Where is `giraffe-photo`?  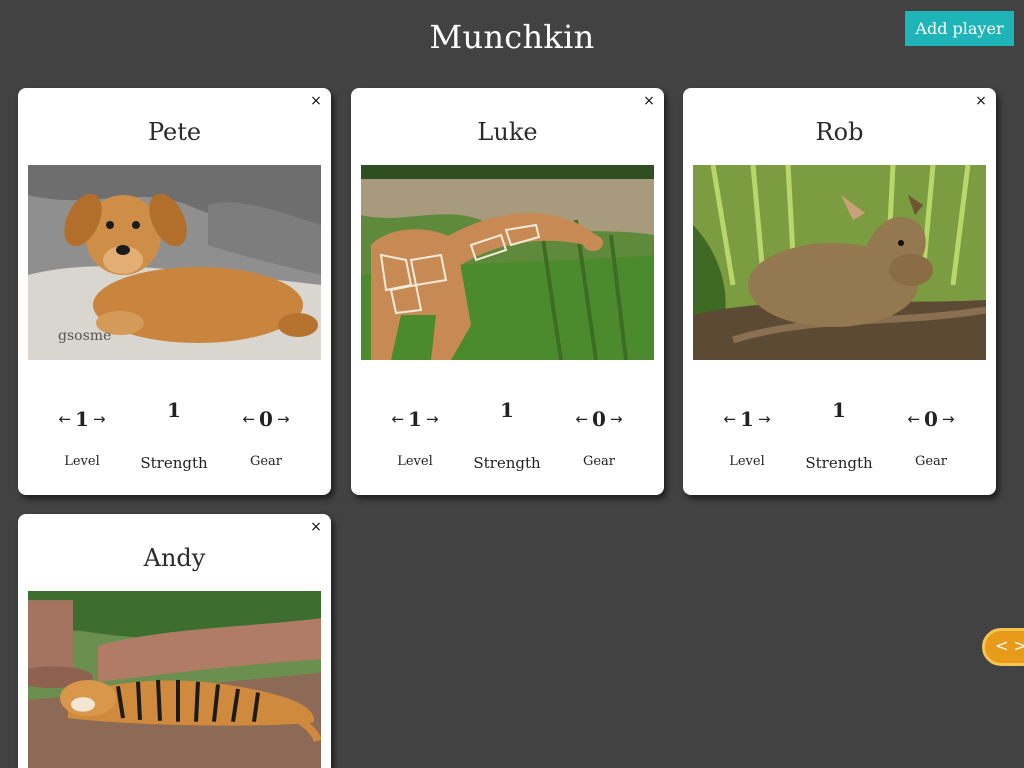
giraffe-photo is located at coordinates (507, 262).